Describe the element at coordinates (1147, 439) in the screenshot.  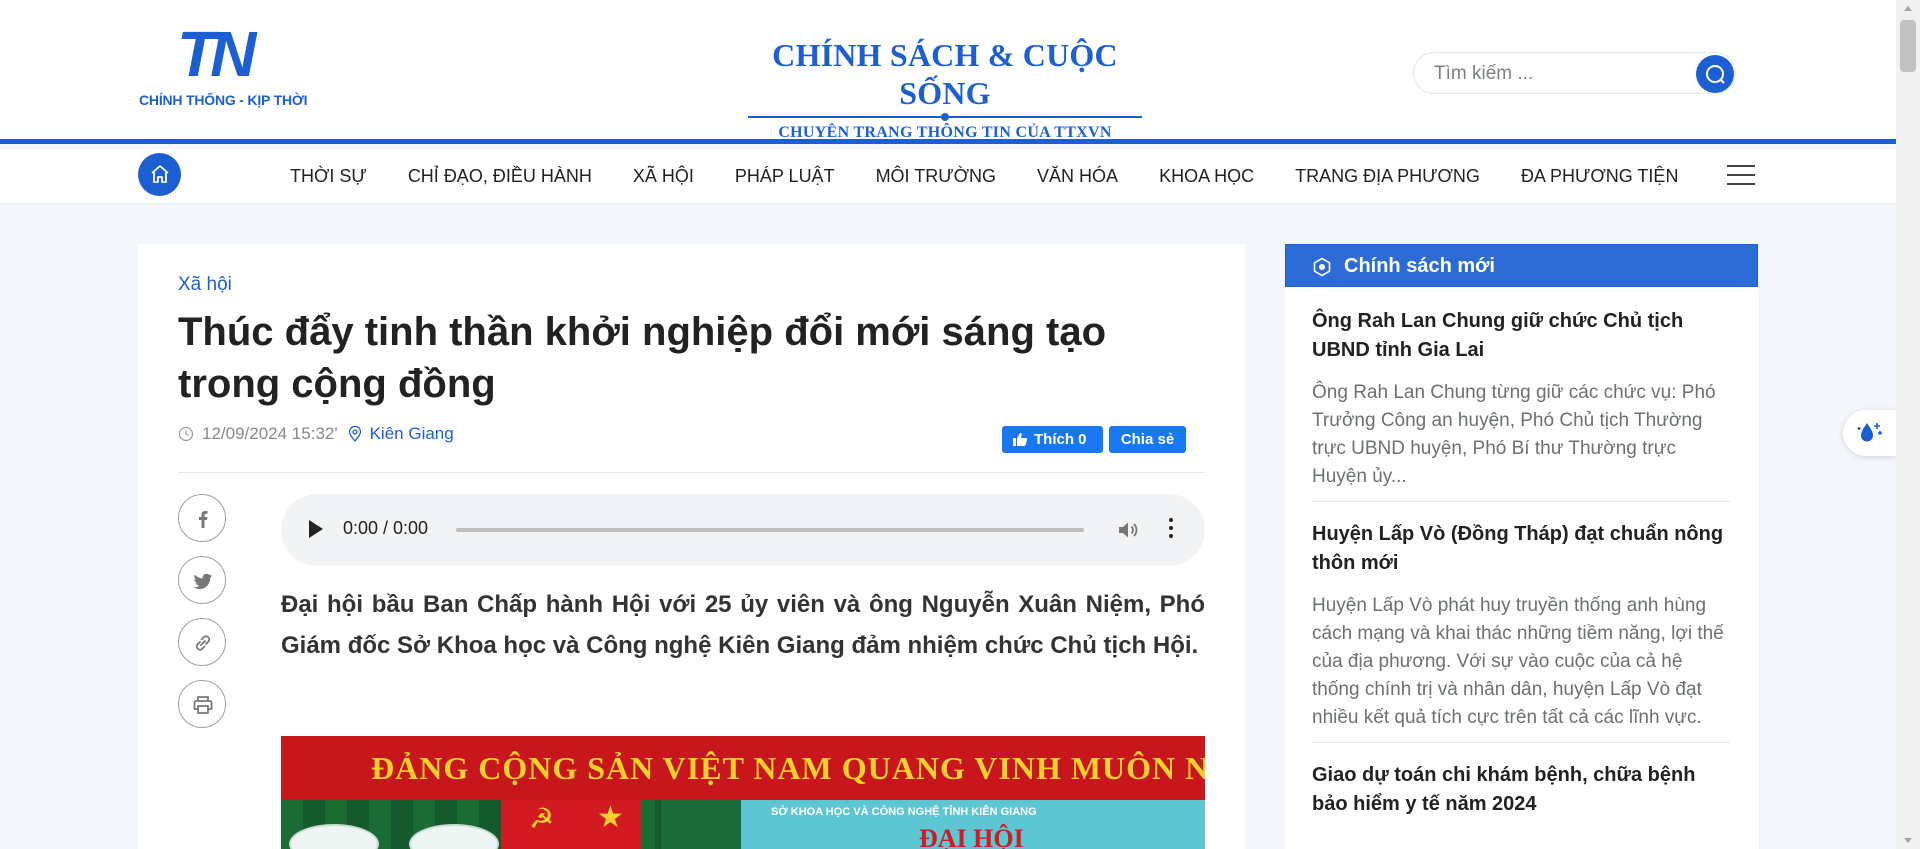
I see `facebook-share-button: Chia sẻ` at that location.